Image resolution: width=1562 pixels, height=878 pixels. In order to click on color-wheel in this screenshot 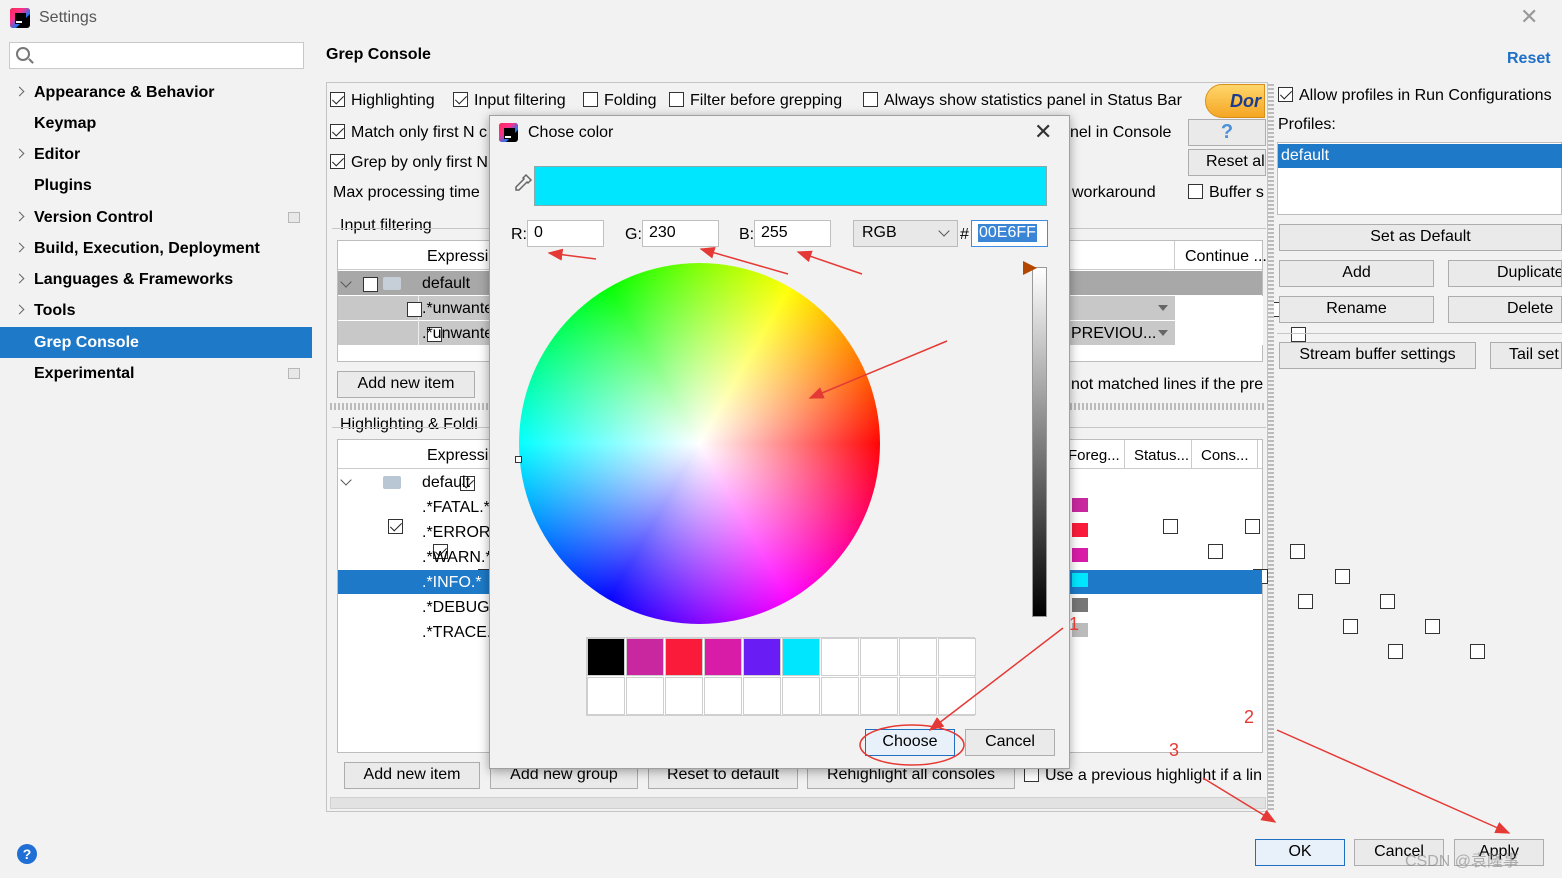, I will do `click(699, 443)`.